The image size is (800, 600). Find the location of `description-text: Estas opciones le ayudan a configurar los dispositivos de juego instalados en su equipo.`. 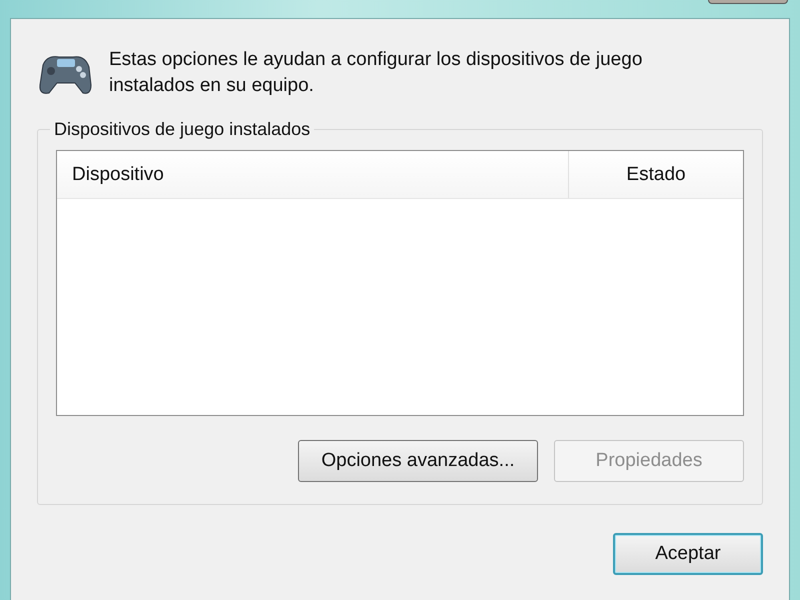

description-text: Estas opciones le ayudan a configurar los dispositivos de juego instalados en su equipo. is located at coordinates (376, 73).